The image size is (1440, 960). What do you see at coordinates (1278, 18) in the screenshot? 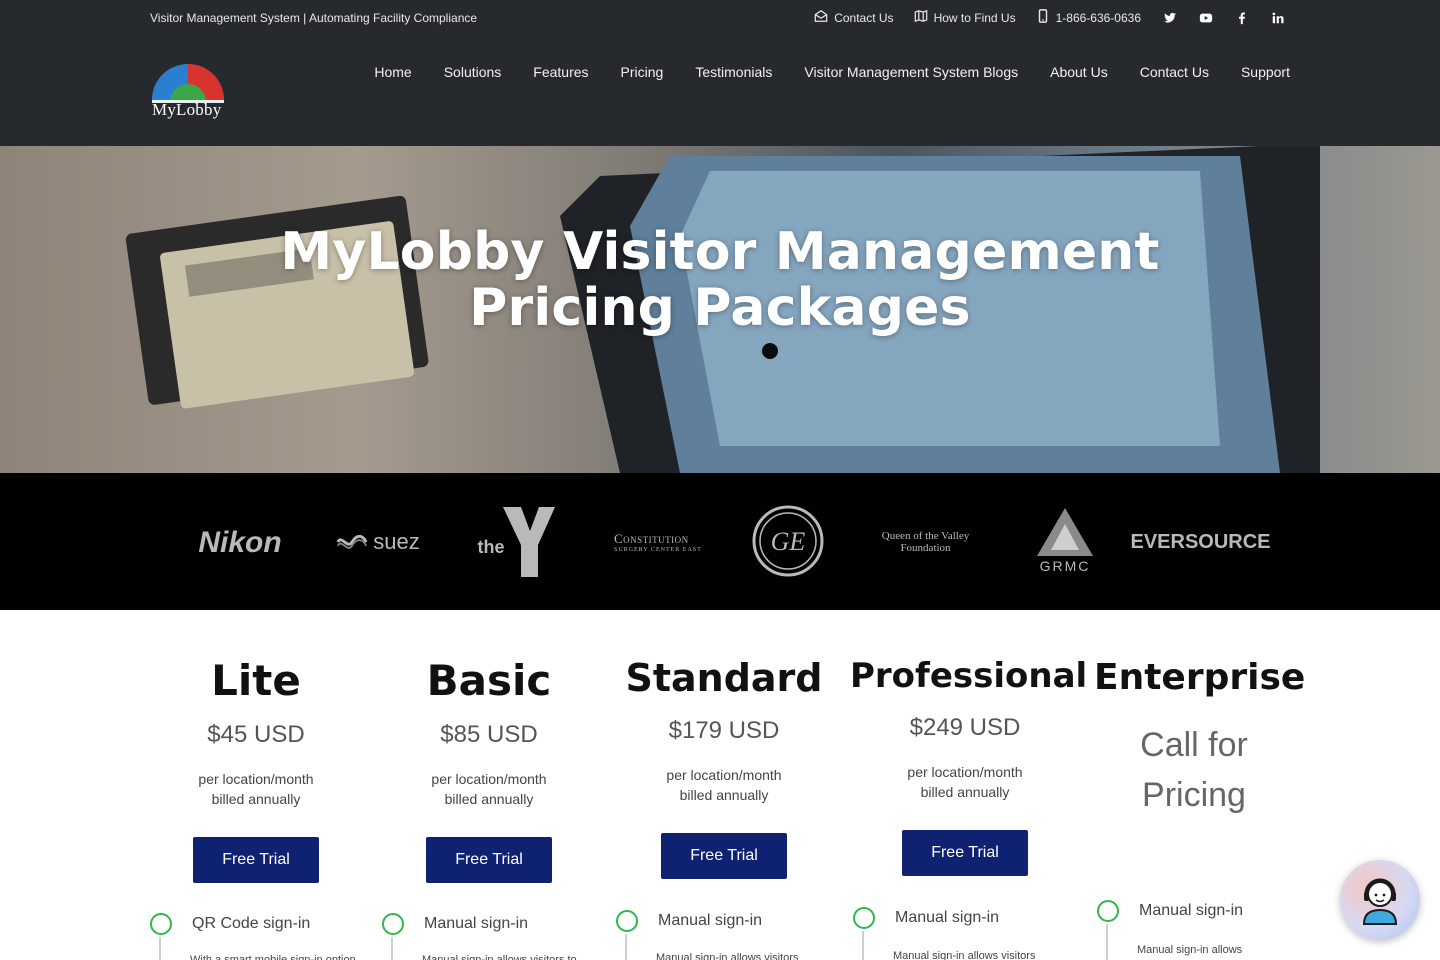
I see `linkedin-icon` at bounding box center [1278, 18].